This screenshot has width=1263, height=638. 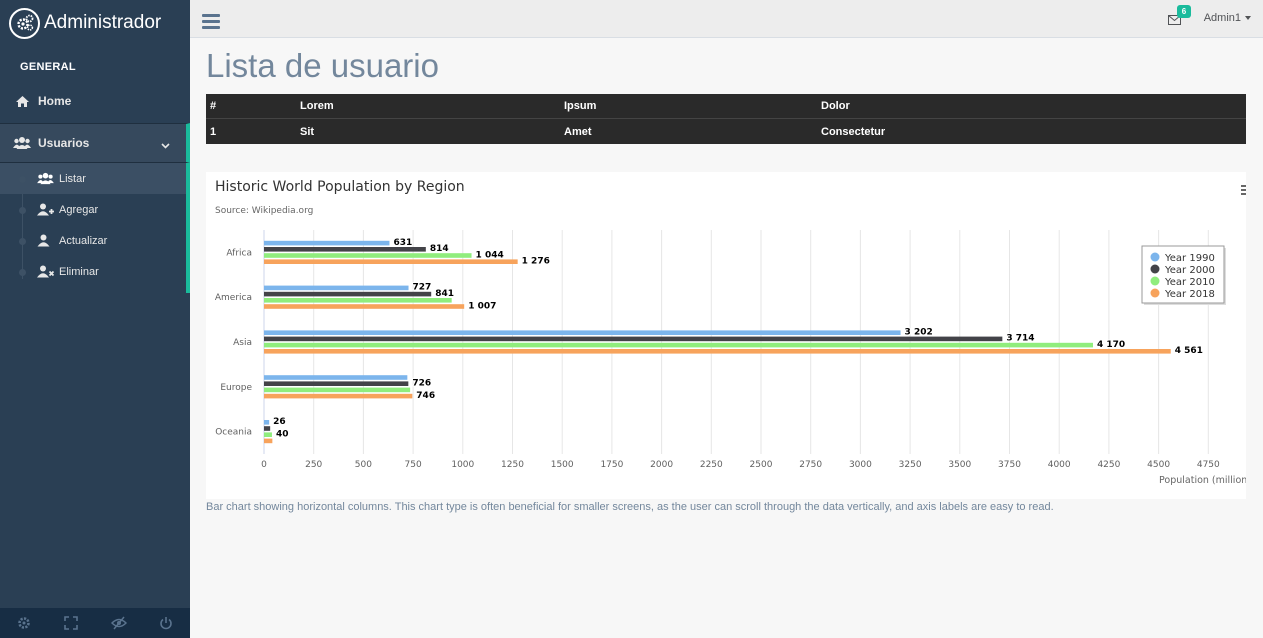 I want to click on brand: Administrador, so click(x=95, y=23).